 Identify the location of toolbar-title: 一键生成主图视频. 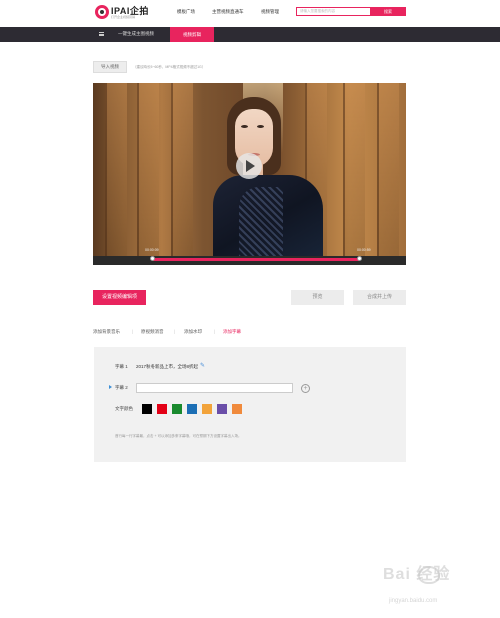
(136, 33).